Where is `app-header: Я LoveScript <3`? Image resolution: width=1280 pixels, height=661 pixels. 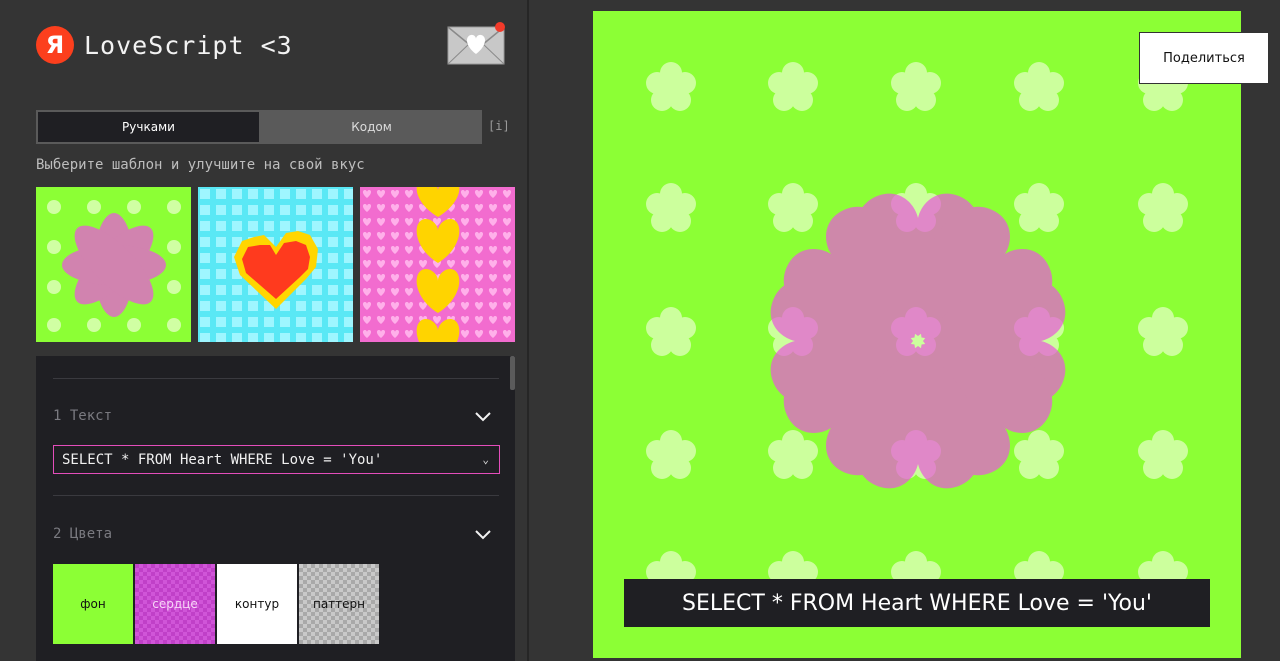 app-header: Я LoveScript <3 is located at coordinates (164, 45).